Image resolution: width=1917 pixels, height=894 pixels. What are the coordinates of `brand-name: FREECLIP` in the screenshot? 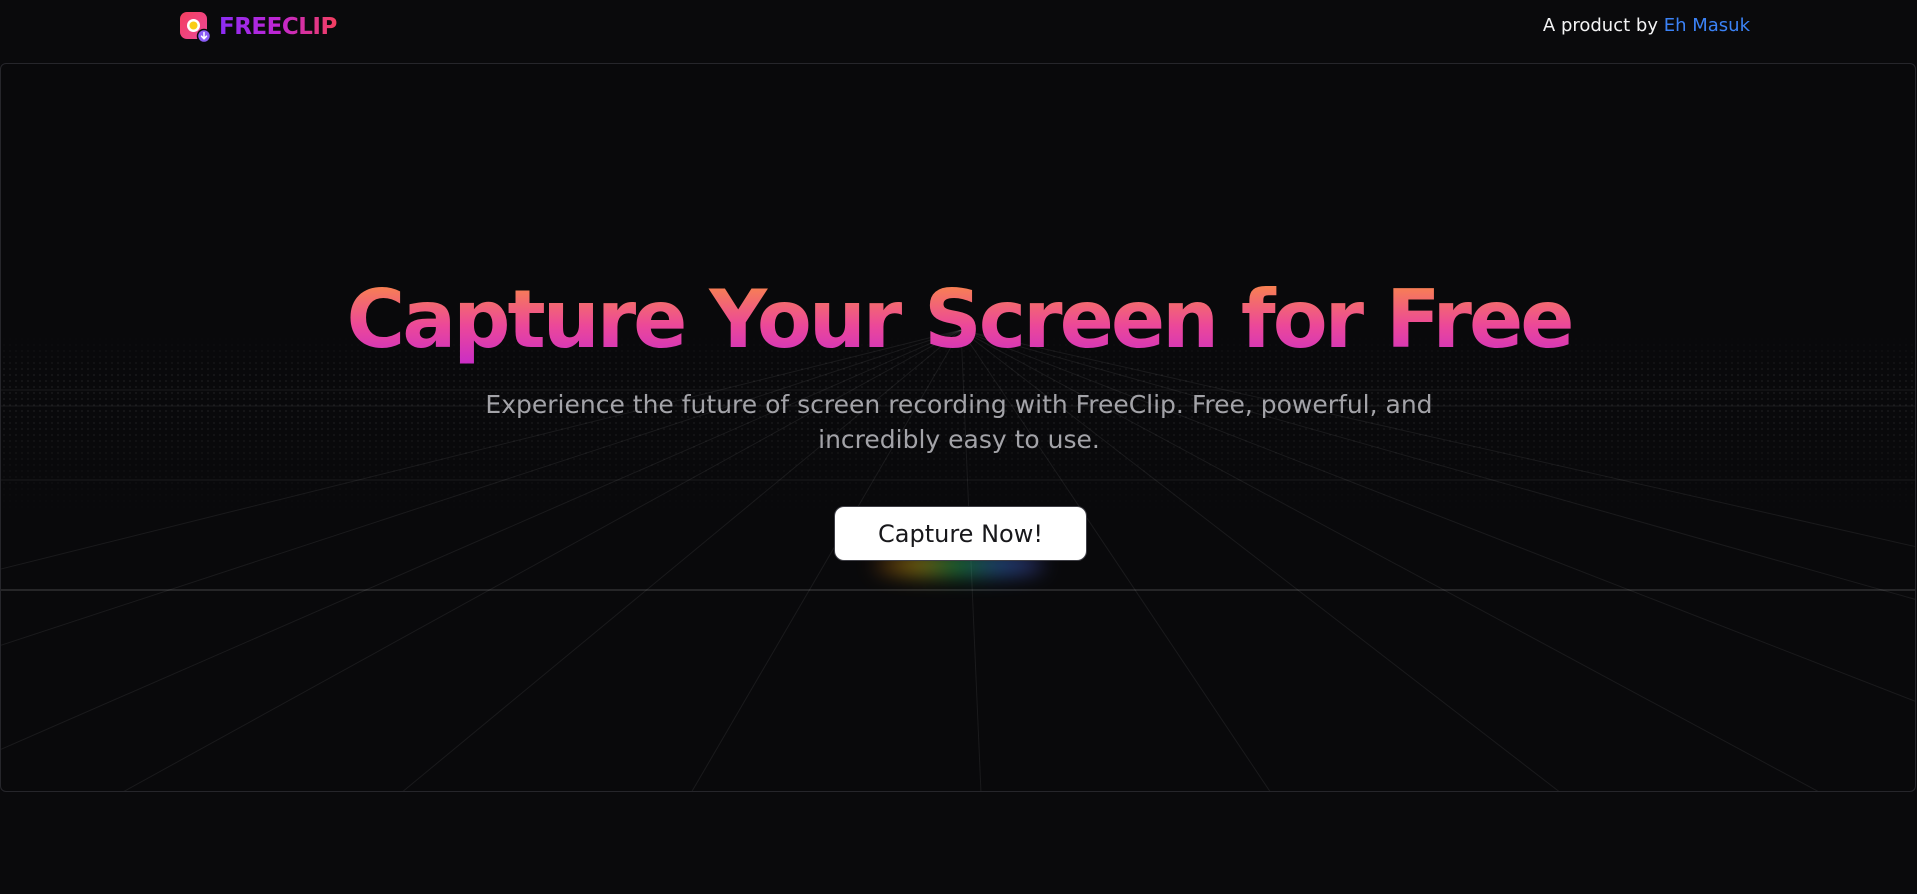 It's located at (278, 27).